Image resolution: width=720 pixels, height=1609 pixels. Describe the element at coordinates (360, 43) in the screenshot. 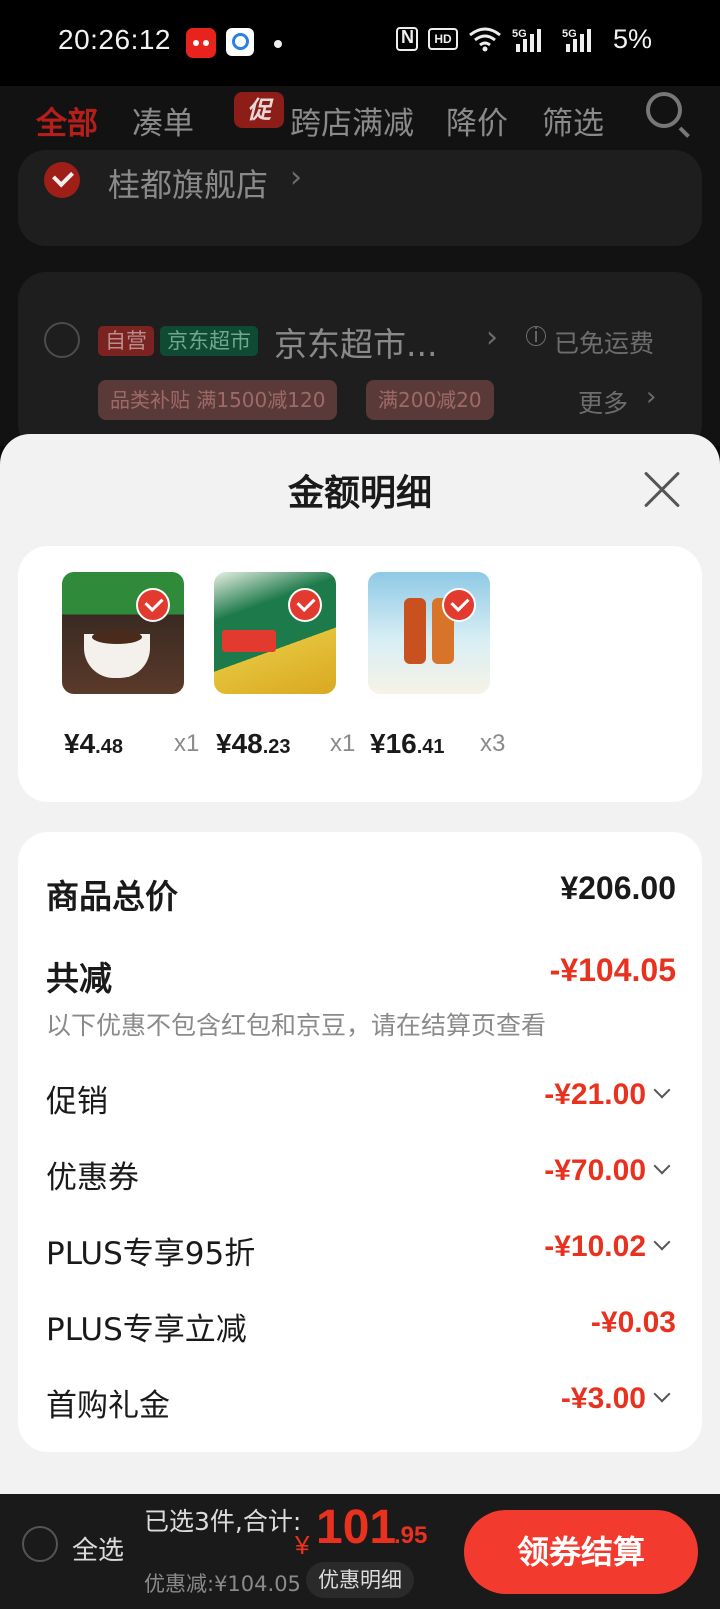

I see `status-bar: 20:26:12 HD 5G 5G 5%` at that location.